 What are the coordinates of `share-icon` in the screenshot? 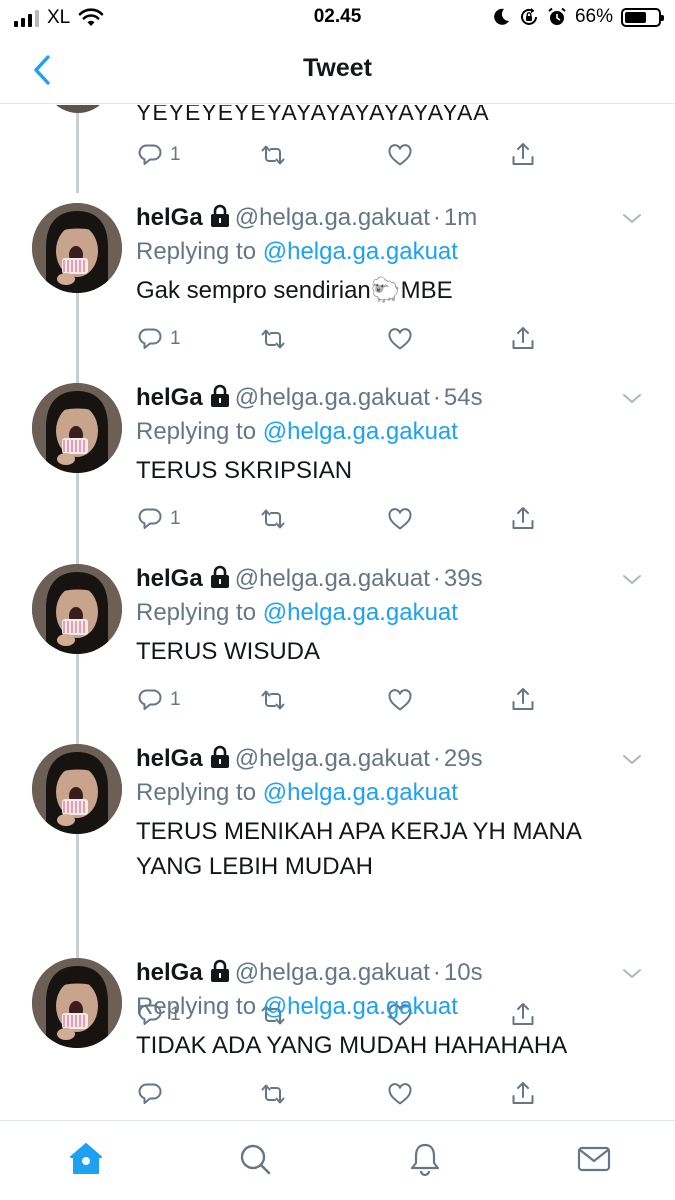 It's located at (523, 338).